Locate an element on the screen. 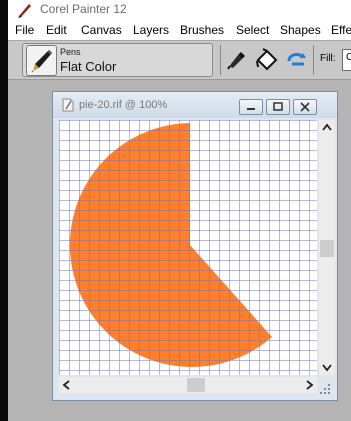 The image size is (351, 421). vertical-scroll-thumb is located at coordinates (327, 248).